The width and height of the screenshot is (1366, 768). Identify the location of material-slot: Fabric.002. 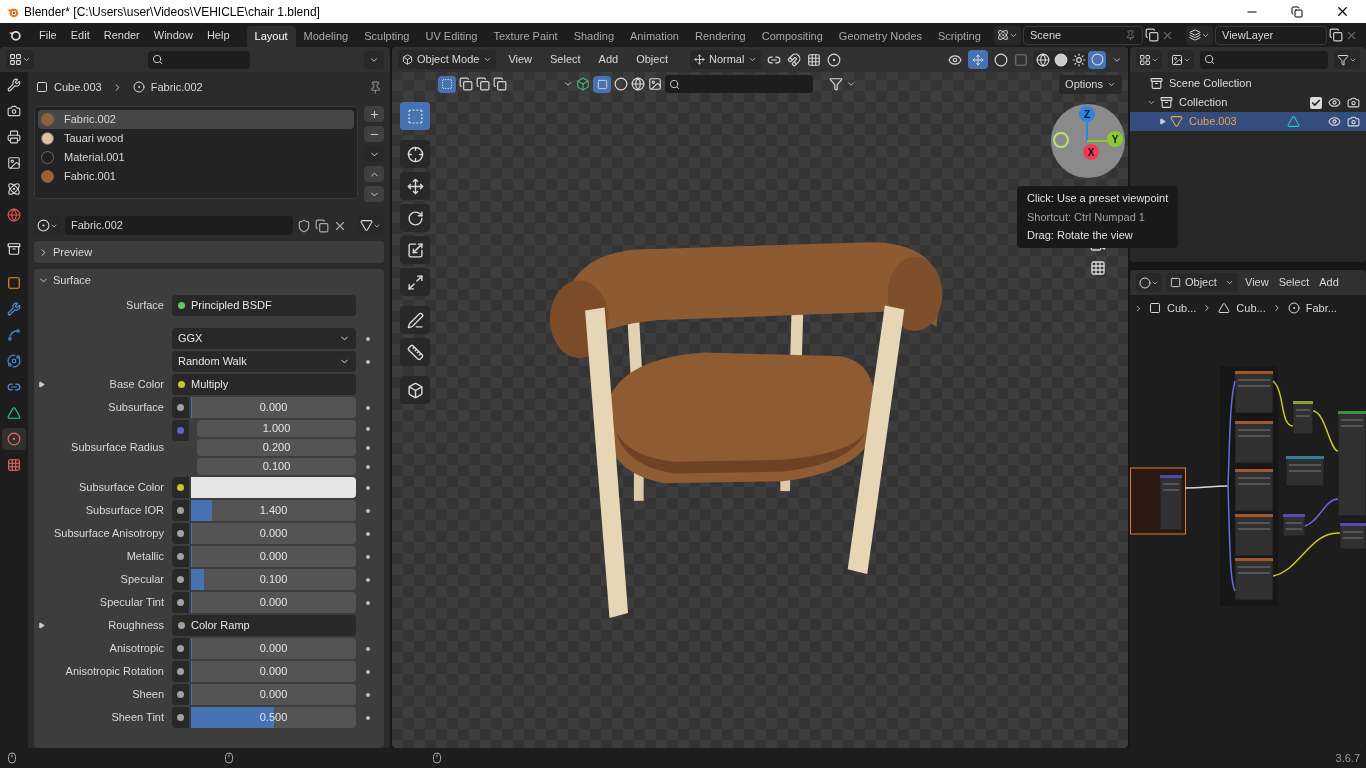
(196, 119).